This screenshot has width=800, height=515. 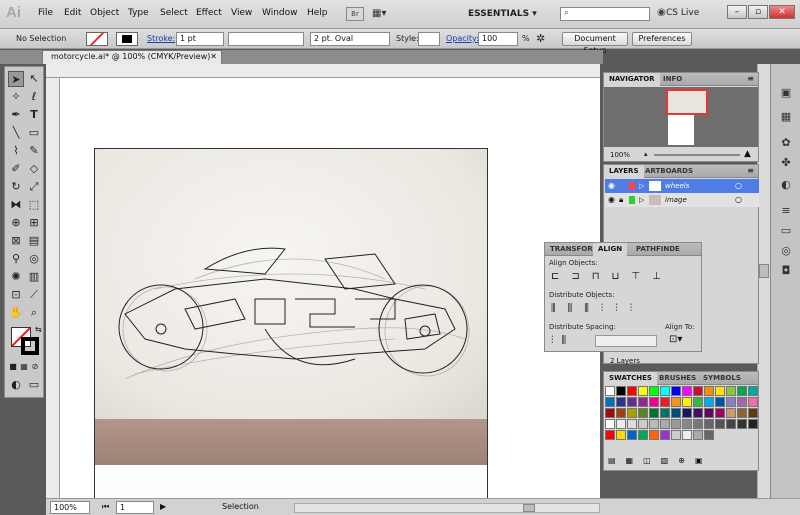 I want to click on stroke-weight-field: 1 pt, so click(x=200, y=39).